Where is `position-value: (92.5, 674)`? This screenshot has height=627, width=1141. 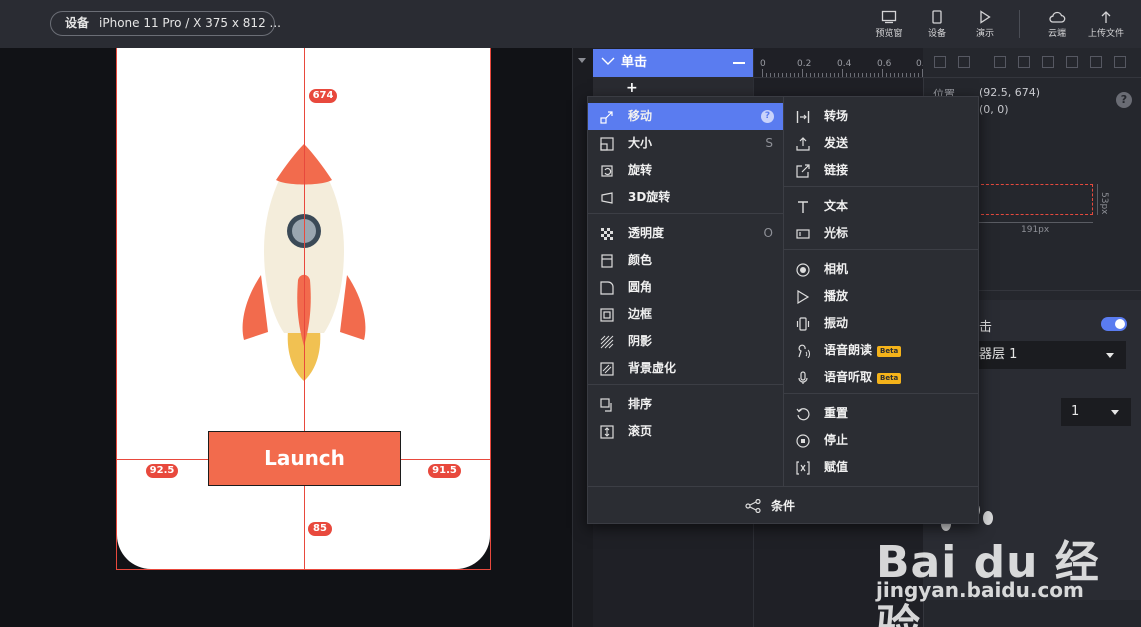 position-value: (92.5, 674) is located at coordinates (1009, 92).